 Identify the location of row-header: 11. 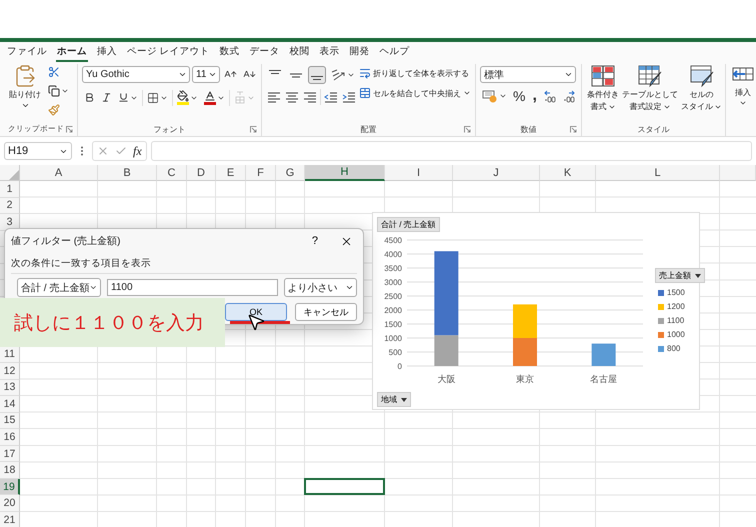
(10, 355).